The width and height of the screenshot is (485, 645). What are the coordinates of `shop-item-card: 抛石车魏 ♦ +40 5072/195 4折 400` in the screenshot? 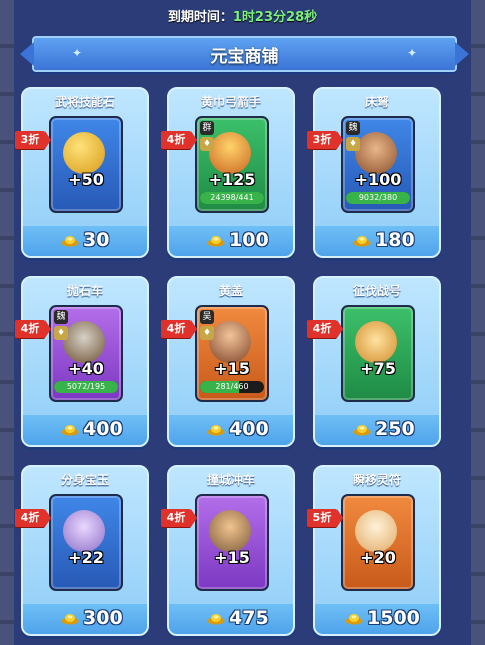 It's located at (82, 361).